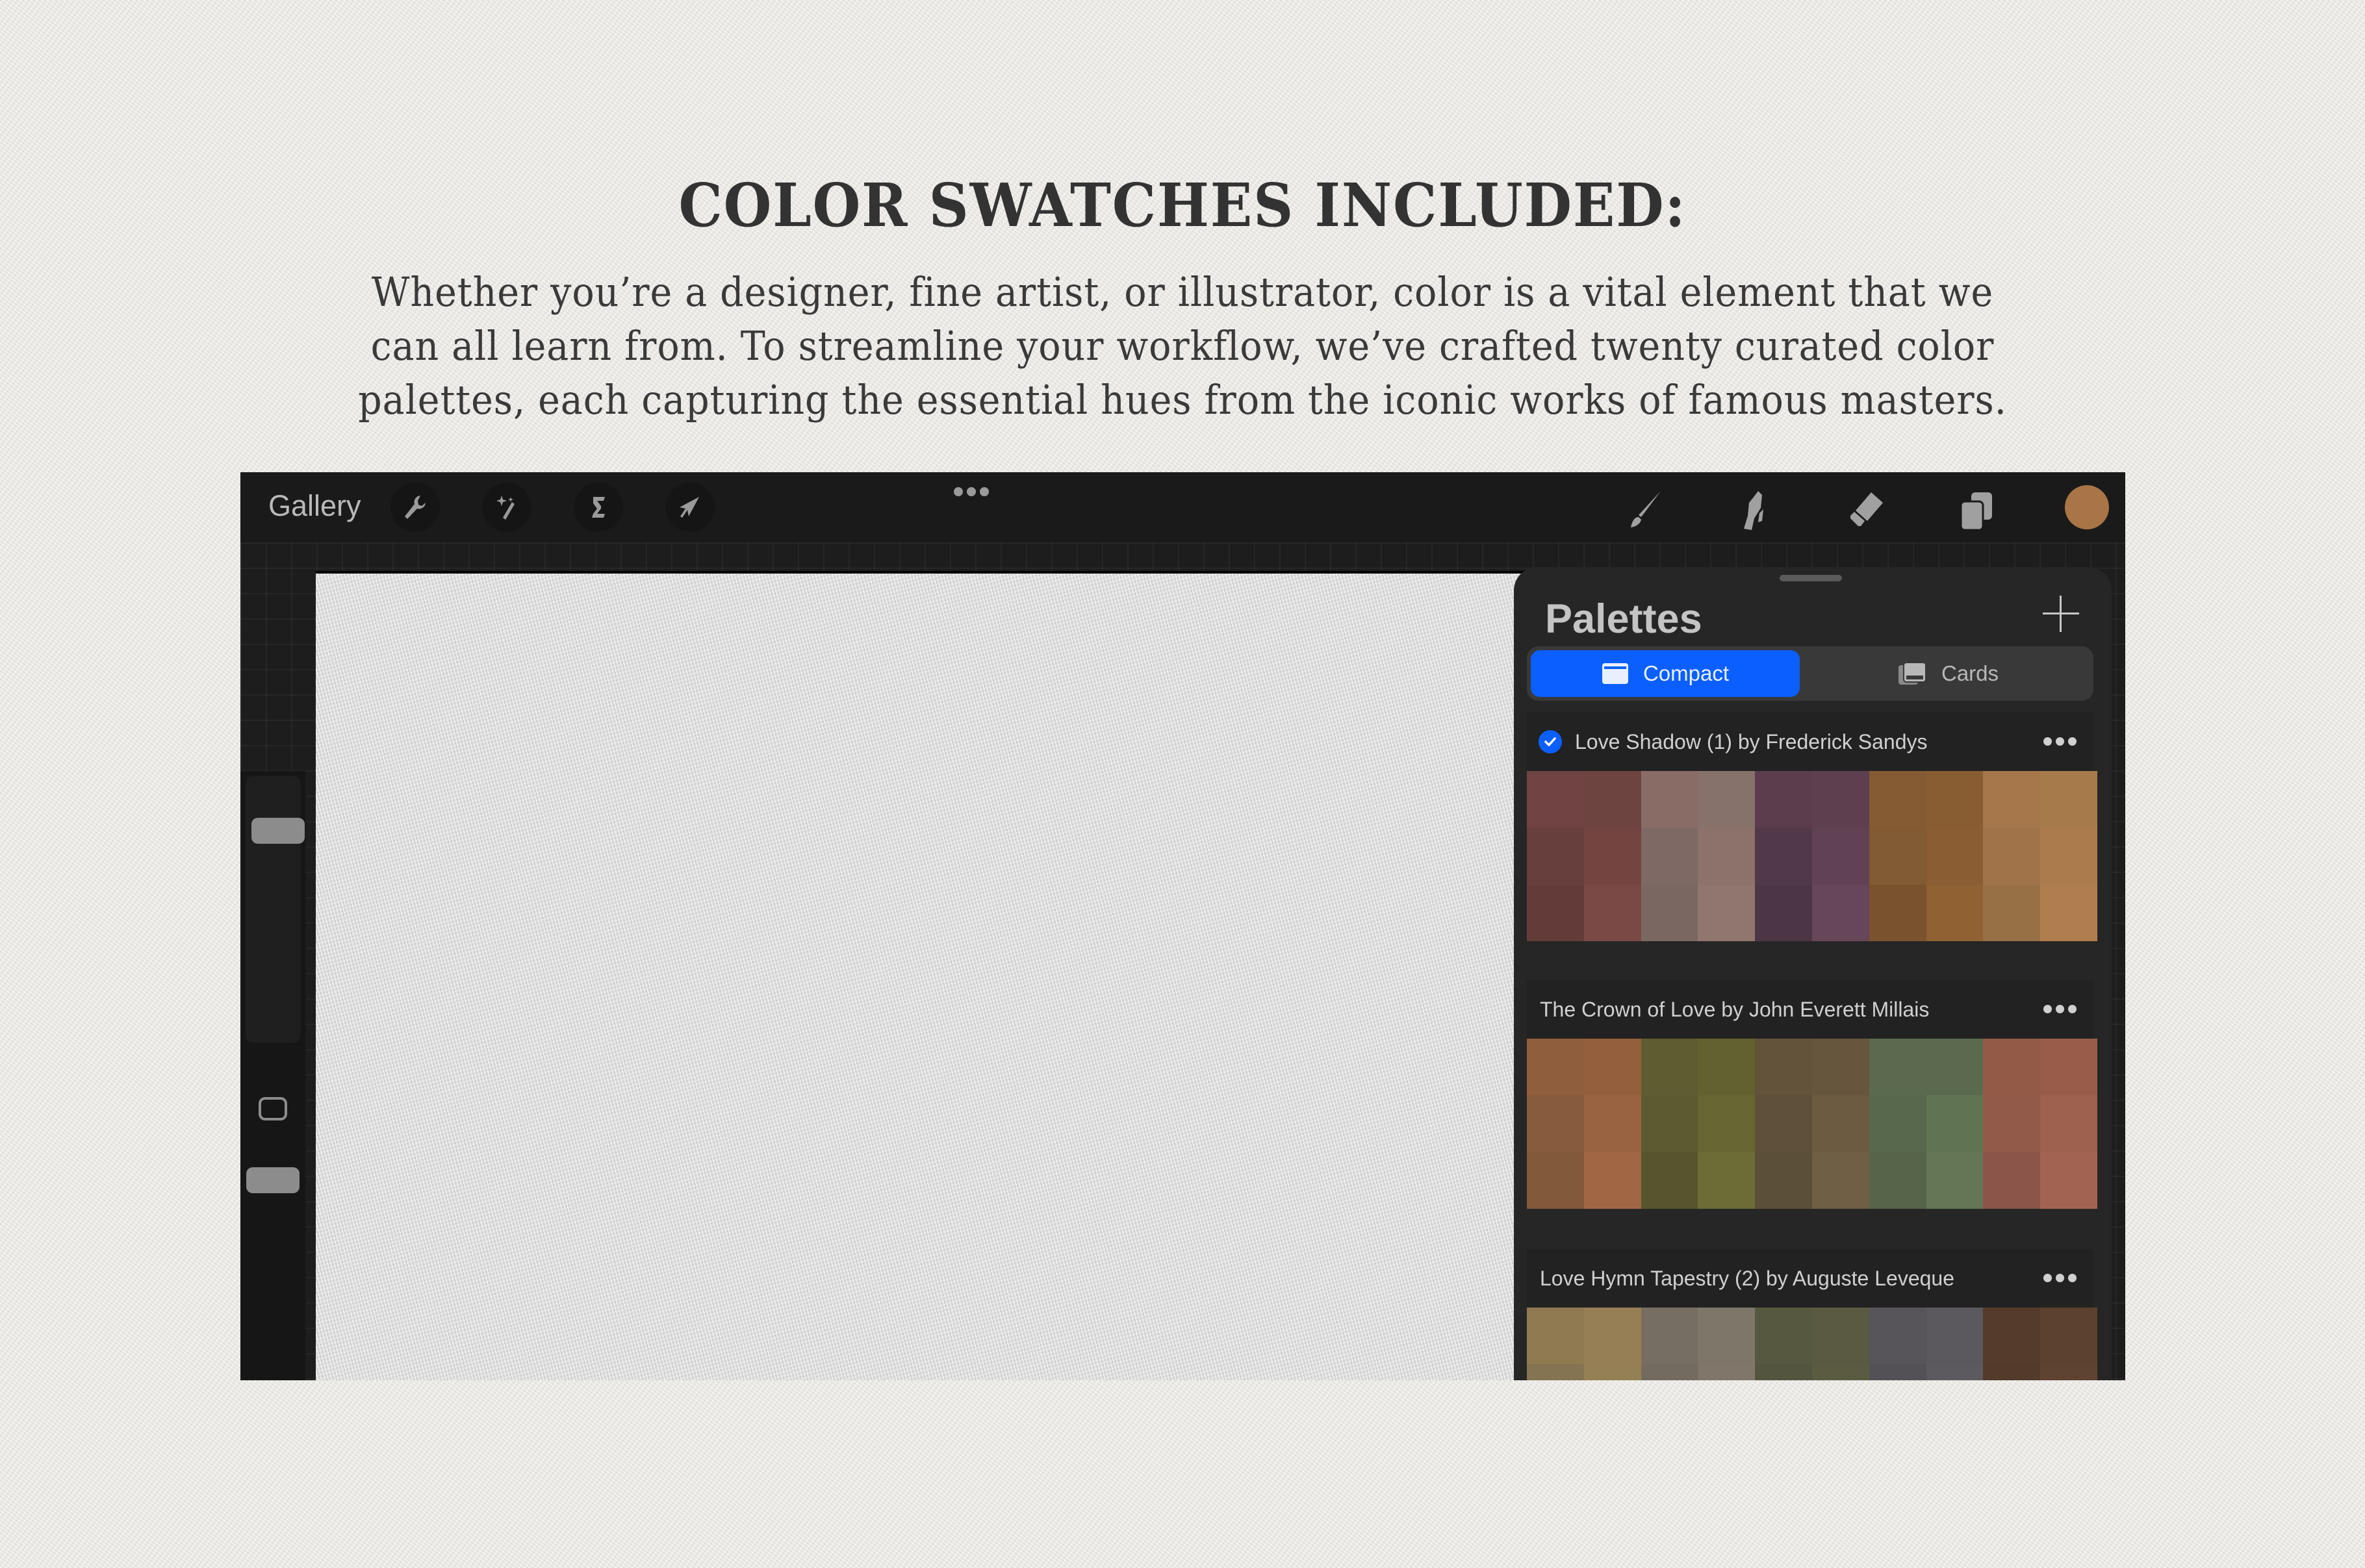 The image size is (2365, 1568). What do you see at coordinates (599, 507) in the screenshot?
I see `selection-button` at bounding box center [599, 507].